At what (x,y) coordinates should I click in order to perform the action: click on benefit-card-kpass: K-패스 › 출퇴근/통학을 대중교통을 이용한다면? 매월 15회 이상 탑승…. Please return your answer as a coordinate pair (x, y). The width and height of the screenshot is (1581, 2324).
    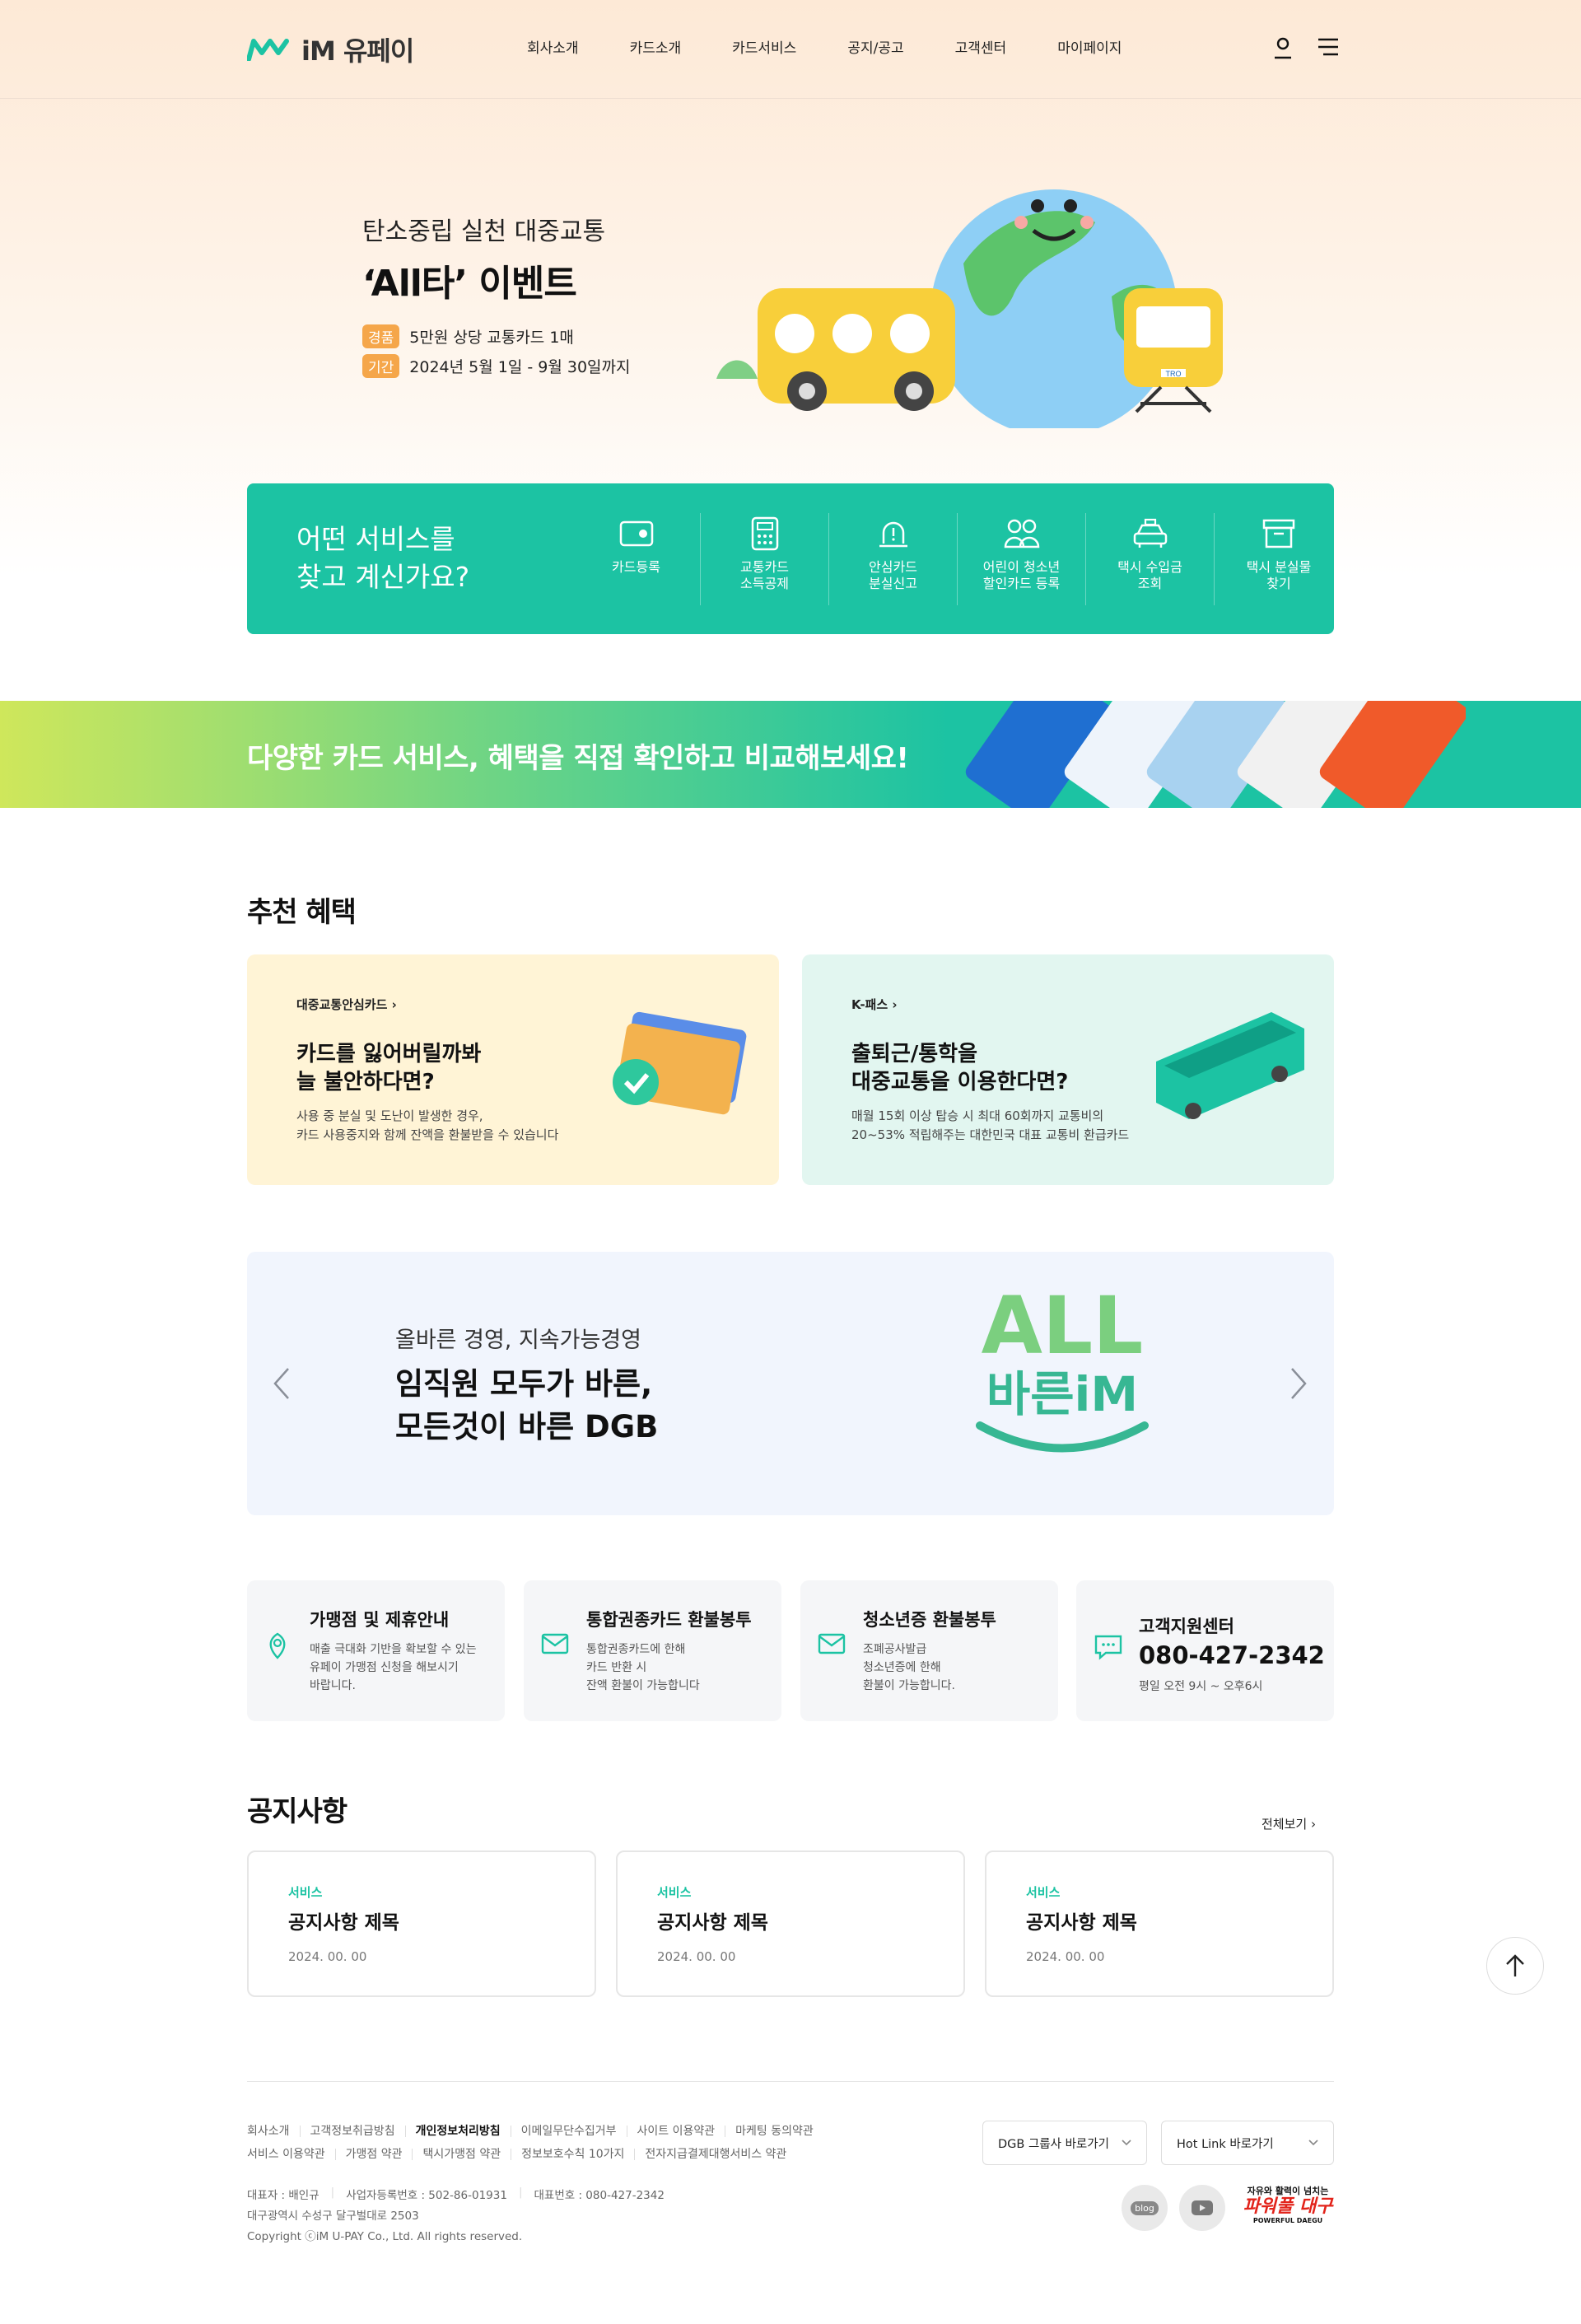
    Looking at the image, I should click on (1068, 1069).